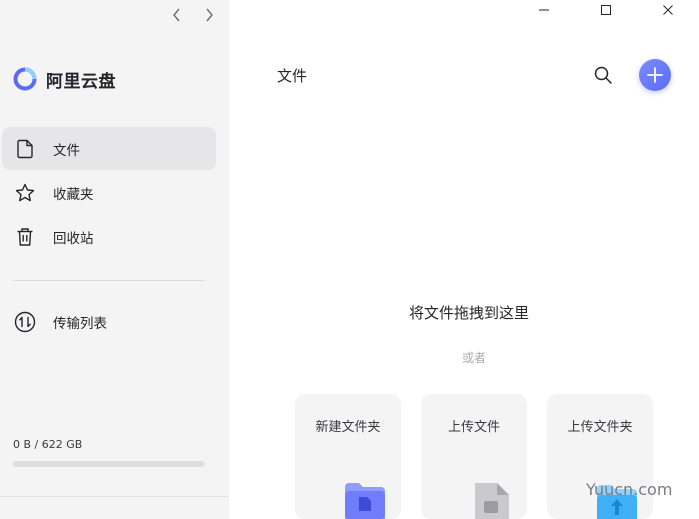  I want to click on card-label: 新建文件夹, so click(348, 427).